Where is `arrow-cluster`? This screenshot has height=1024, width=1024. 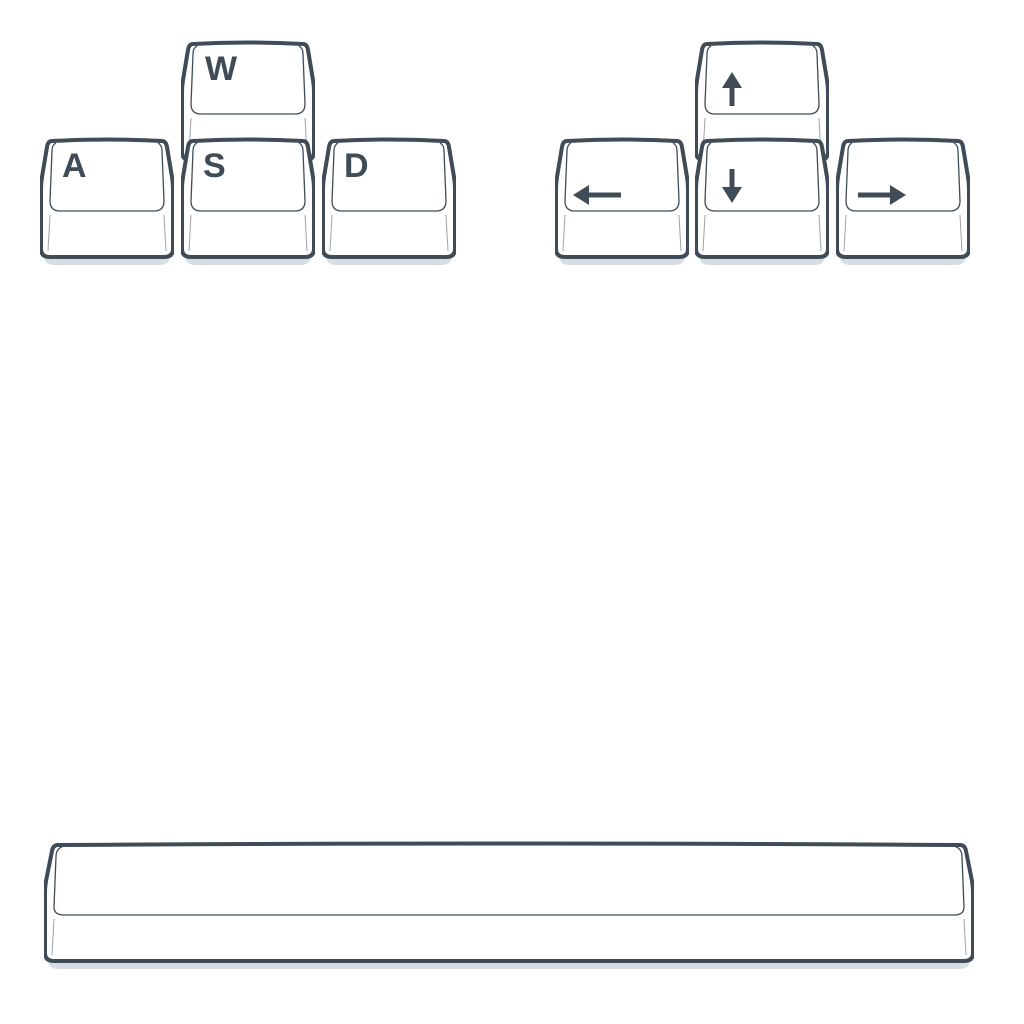
arrow-cluster is located at coordinates (762, 153).